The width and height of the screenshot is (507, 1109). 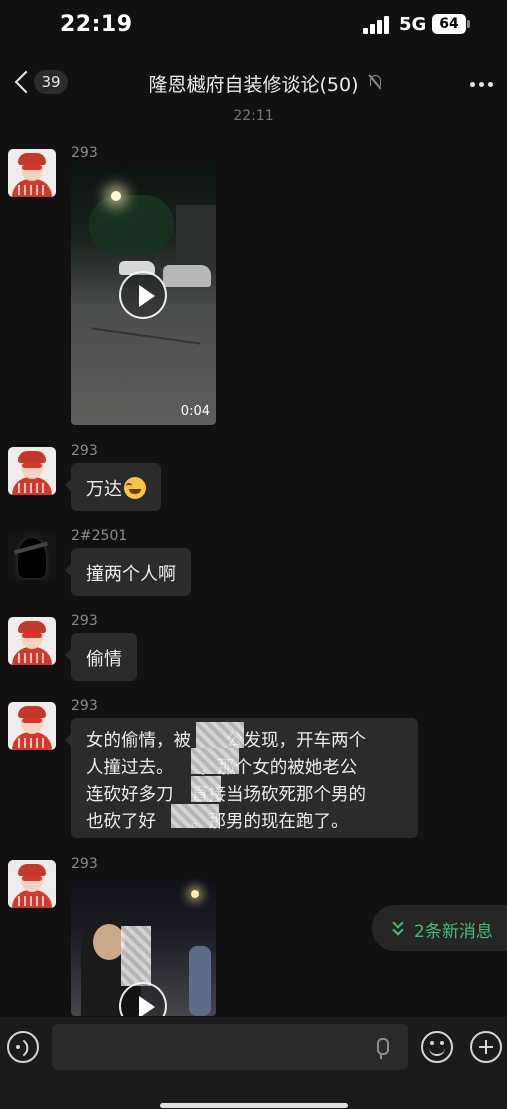 What do you see at coordinates (451, 24) in the screenshot?
I see `battery-indicator: 64` at bounding box center [451, 24].